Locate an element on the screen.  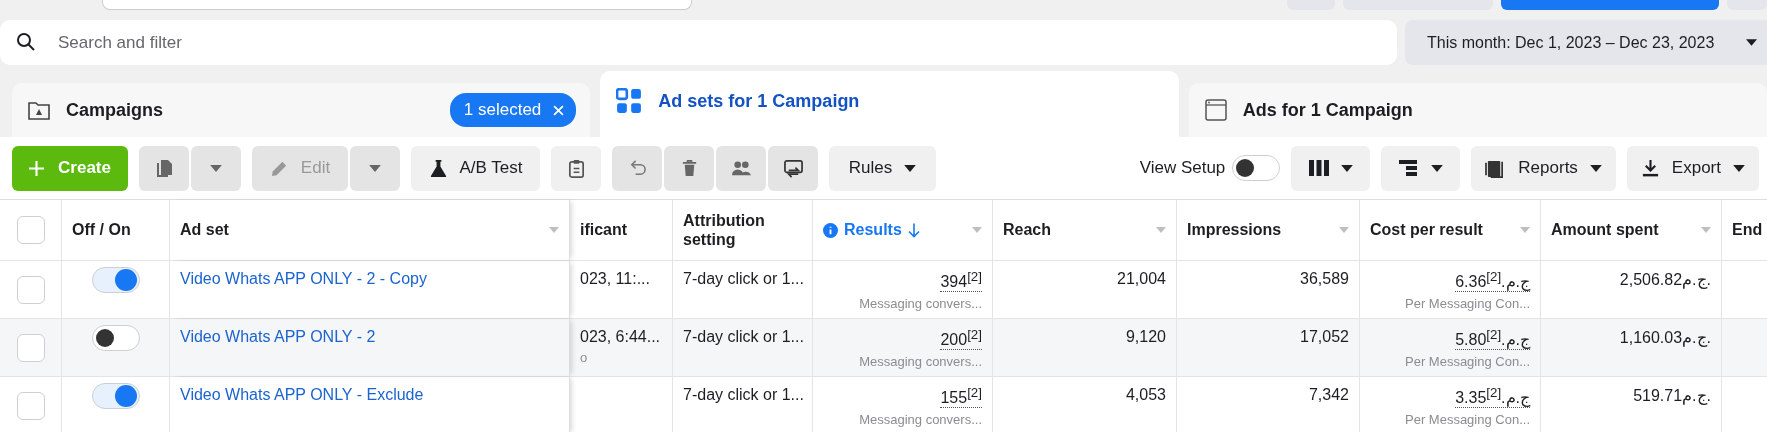
swap-icon is located at coordinates (793, 168).